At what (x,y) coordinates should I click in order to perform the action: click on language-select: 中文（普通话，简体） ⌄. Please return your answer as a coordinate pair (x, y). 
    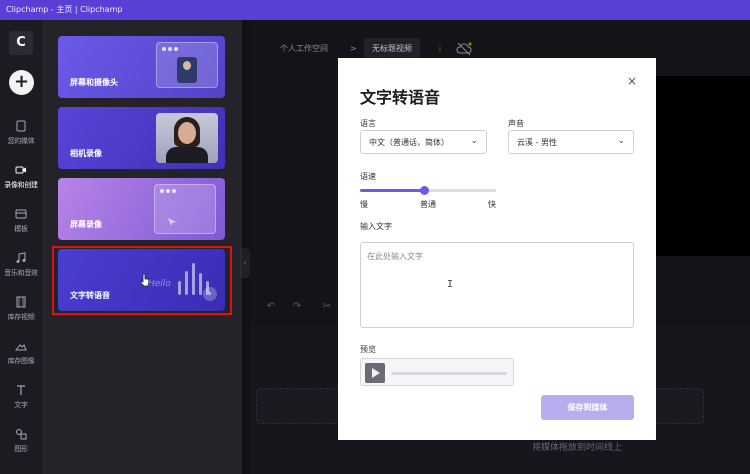
    Looking at the image, I should click on (423, 142).